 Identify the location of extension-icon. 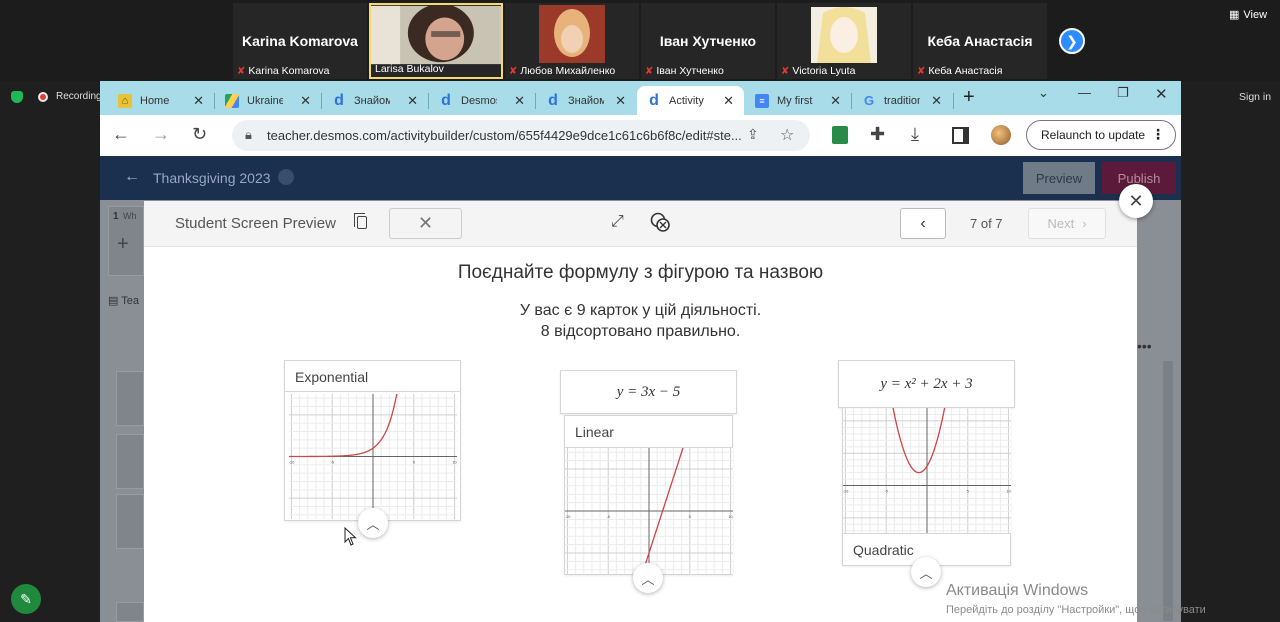
(840, 135).